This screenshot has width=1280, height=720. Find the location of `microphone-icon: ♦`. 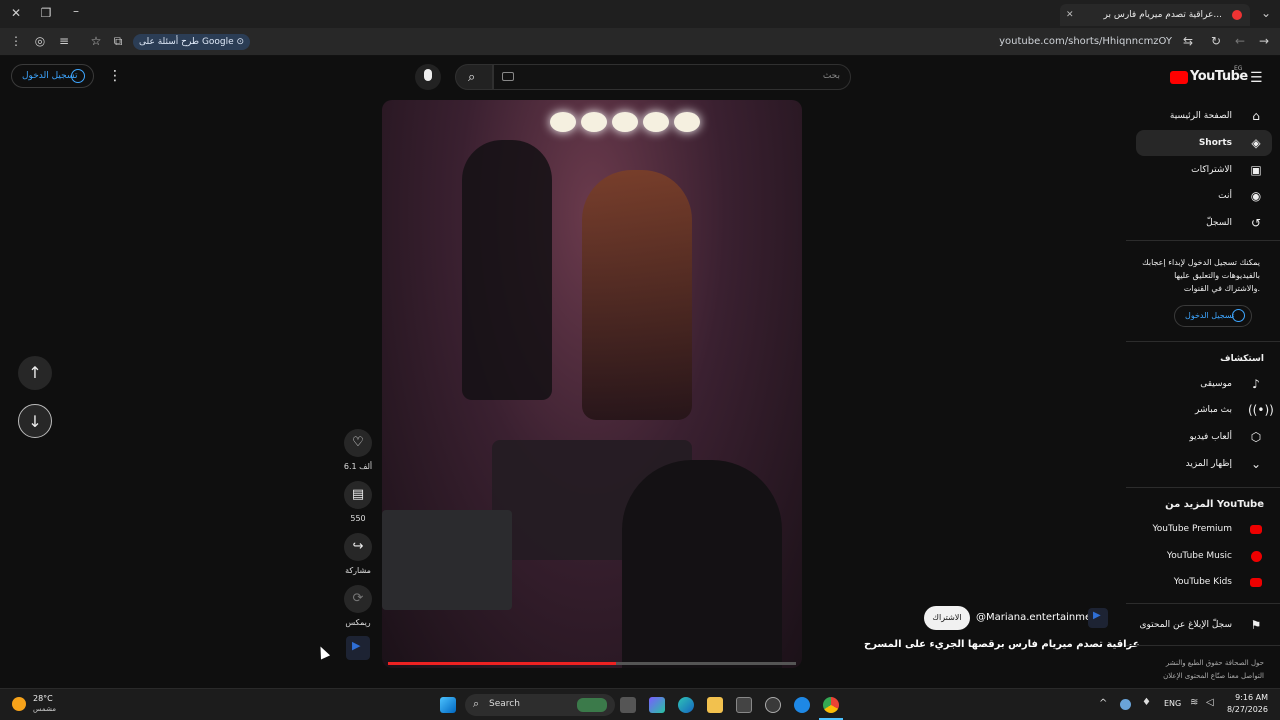

microphone-icon: ♦ is located at coordinates (1146, 702).